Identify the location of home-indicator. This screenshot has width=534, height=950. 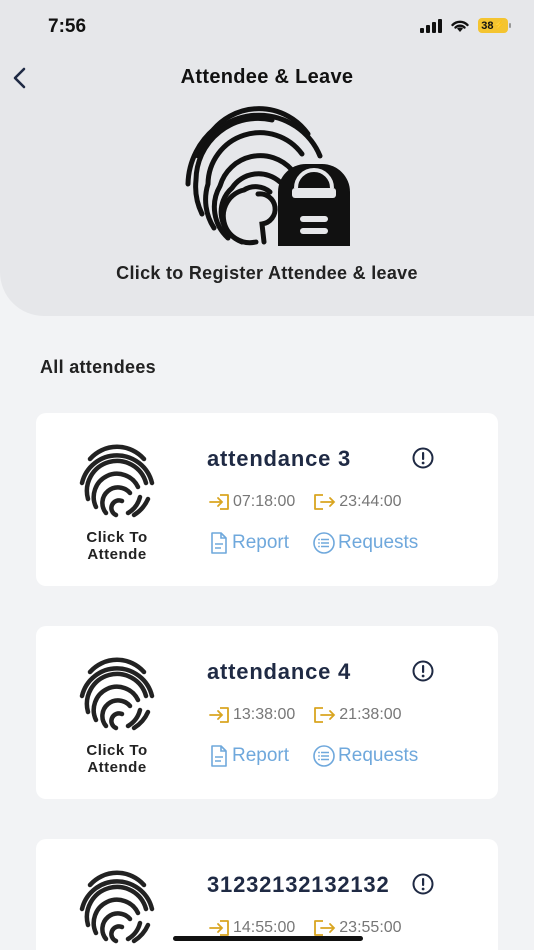
(268, 938).